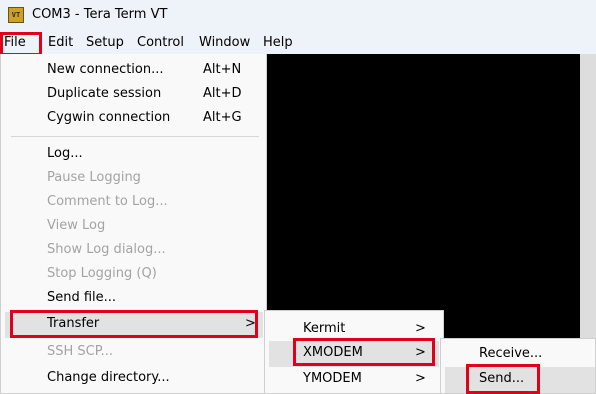  I want to click on menu-item-pause-logging: Pause Logging, so click(94, 177).